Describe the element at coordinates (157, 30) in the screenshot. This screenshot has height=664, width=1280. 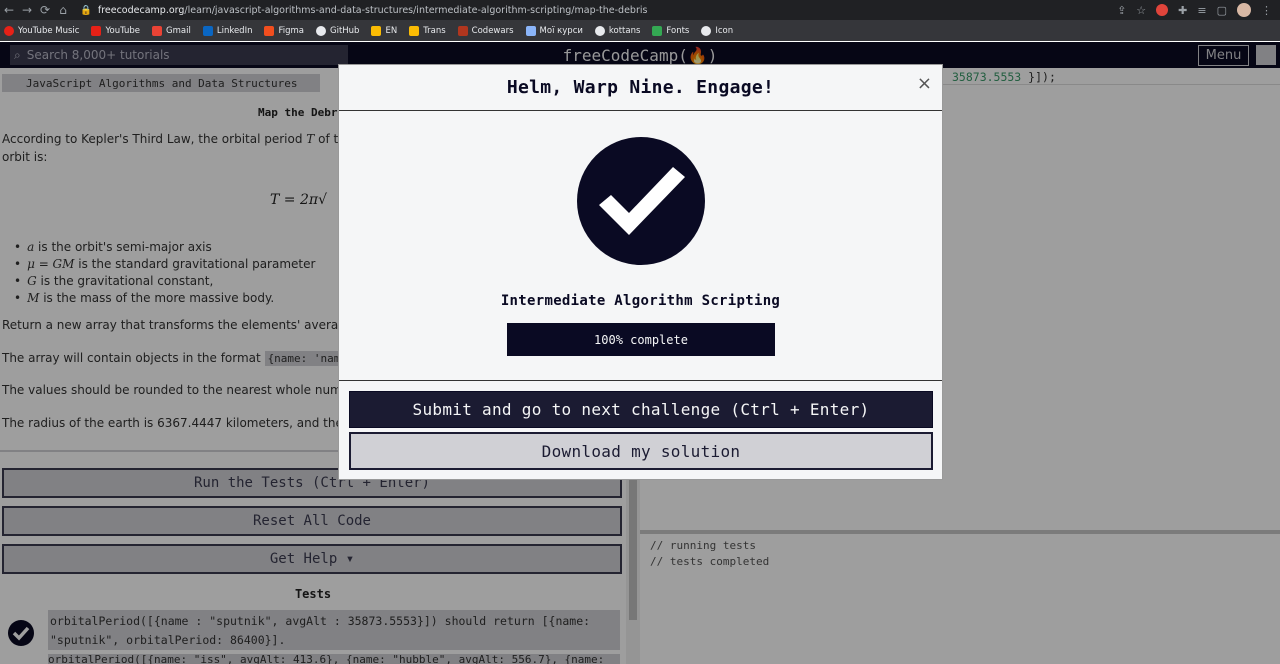
I see `gmail-icon` at that location.